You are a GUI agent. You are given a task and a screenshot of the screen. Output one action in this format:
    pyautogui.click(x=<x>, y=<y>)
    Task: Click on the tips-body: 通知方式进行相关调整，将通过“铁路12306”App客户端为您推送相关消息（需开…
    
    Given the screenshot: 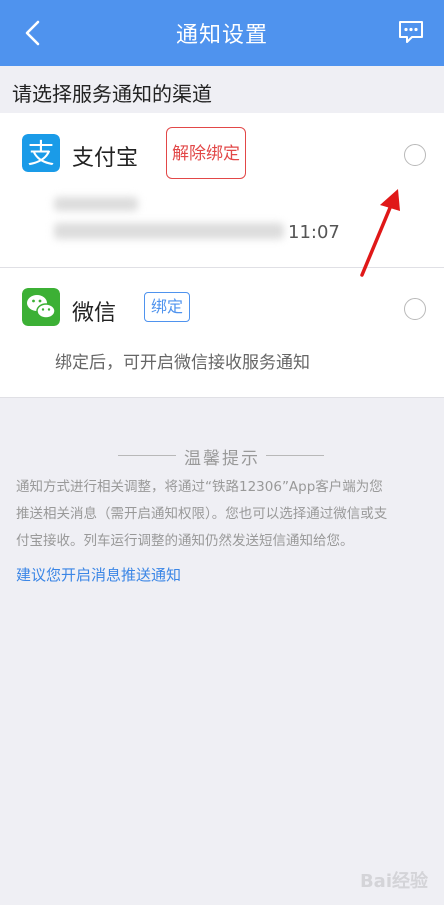 What is the action you would take?
    pyautogui.click(x=202, y=514)
    